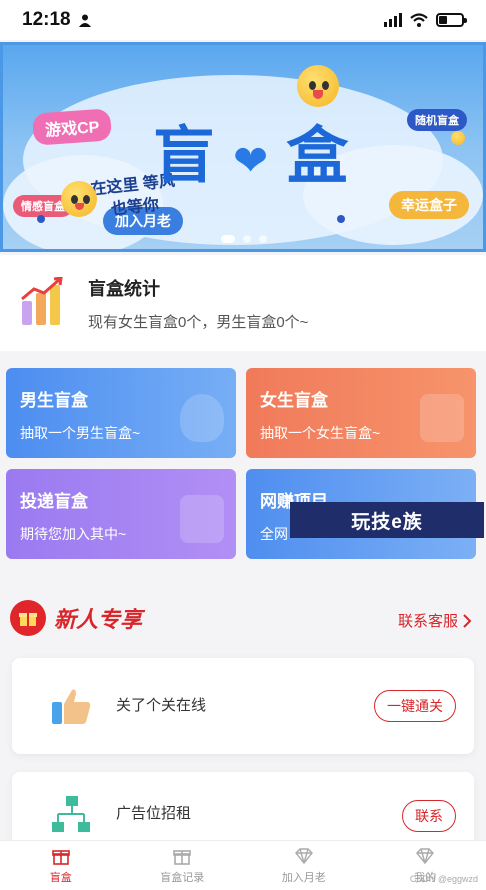 This screenshot has height=890, width=486. Describe the element at coordinates (198, 322) in the screenshot. I see `stats-subtitle: 现有女生盲盒0个，男生盲盒0个~` at that location.